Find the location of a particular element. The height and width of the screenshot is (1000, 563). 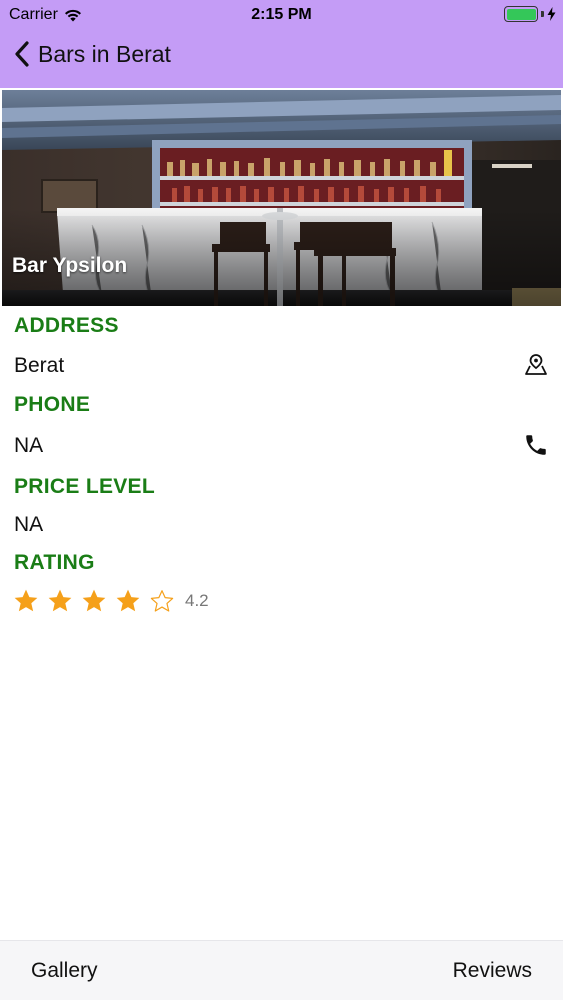

phone-label: PHONE is located at coordinates (52, 404).